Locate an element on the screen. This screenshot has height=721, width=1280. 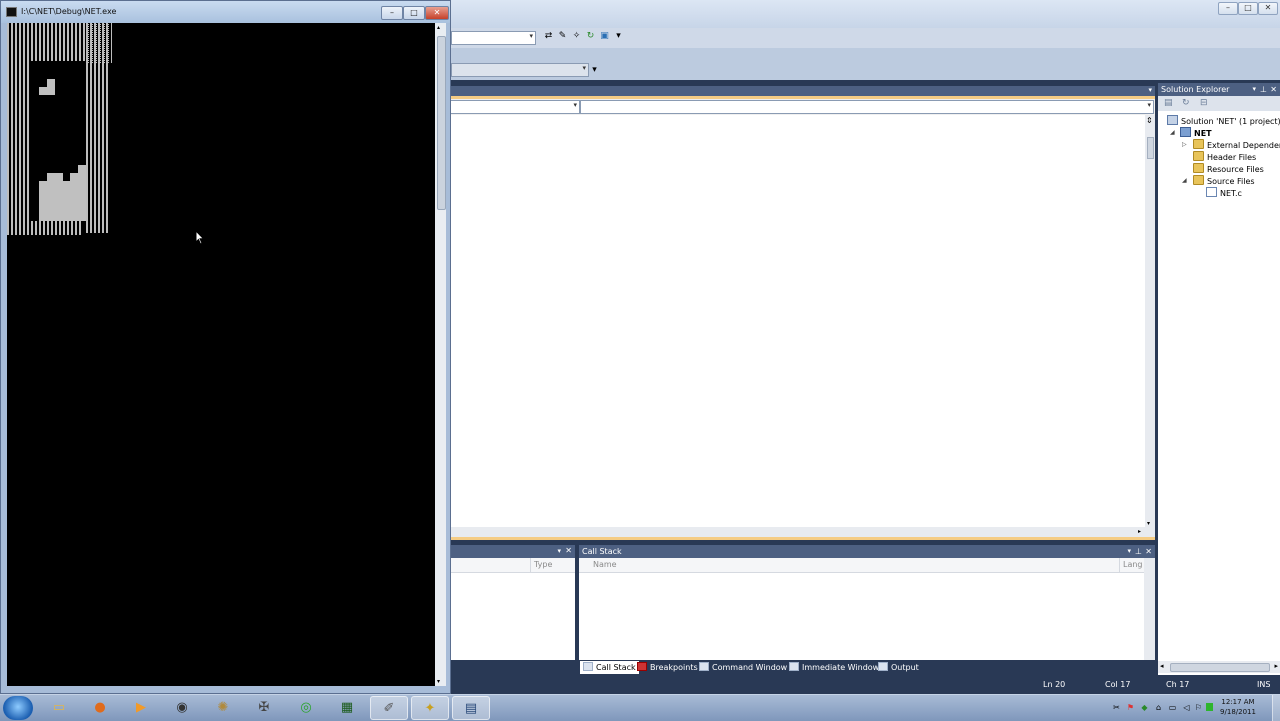
tree-file-net-c: NET.c is located at coordinates (1224, 192).